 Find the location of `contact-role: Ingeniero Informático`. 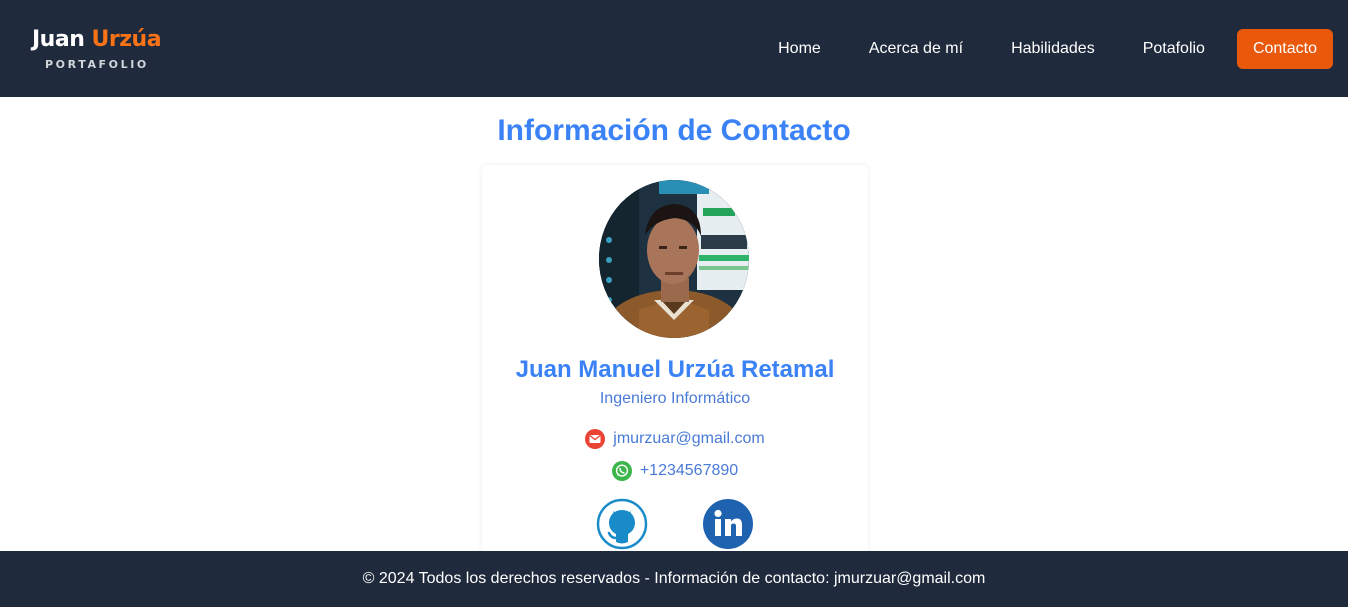

contact-role: Ingeniero Informático is located at coordinates (675, 398).